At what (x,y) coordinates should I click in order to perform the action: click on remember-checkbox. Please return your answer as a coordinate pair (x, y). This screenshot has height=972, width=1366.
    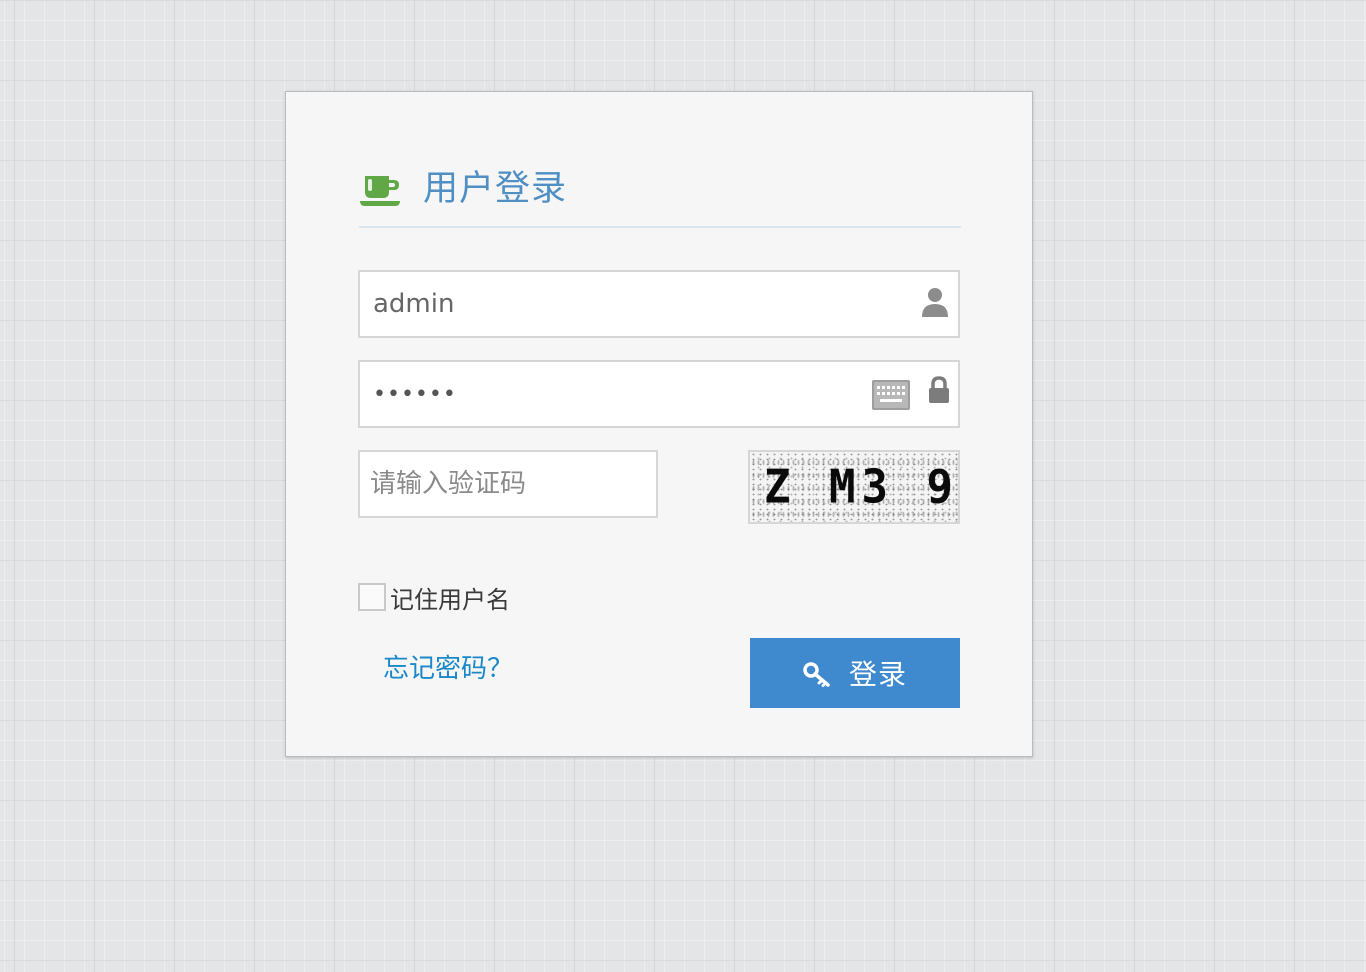
    Looking at the image, I should click on (372, 597).